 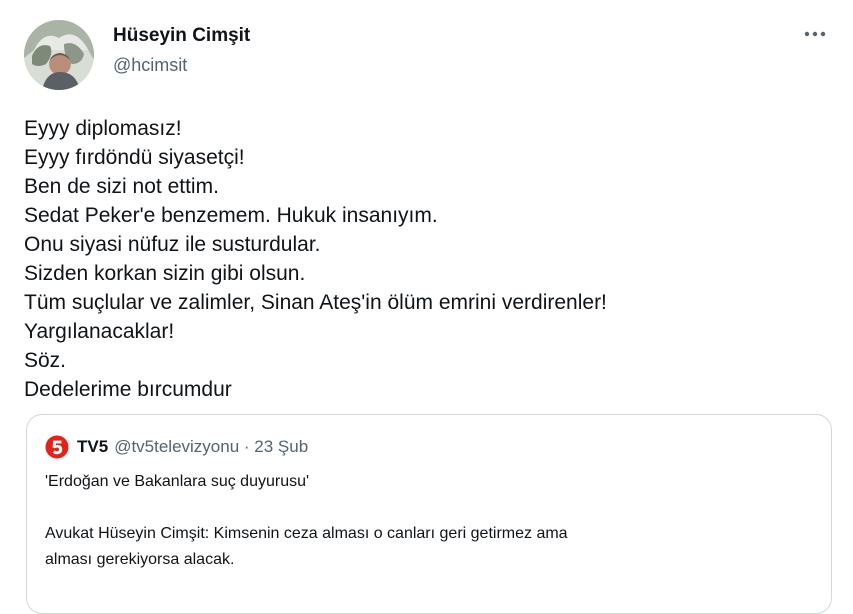 What do you see at coordinates (121, 186) in the screenshot?
I see `tweet-line: Ben de sizi not ettim.` at bounding box center [121, 186].